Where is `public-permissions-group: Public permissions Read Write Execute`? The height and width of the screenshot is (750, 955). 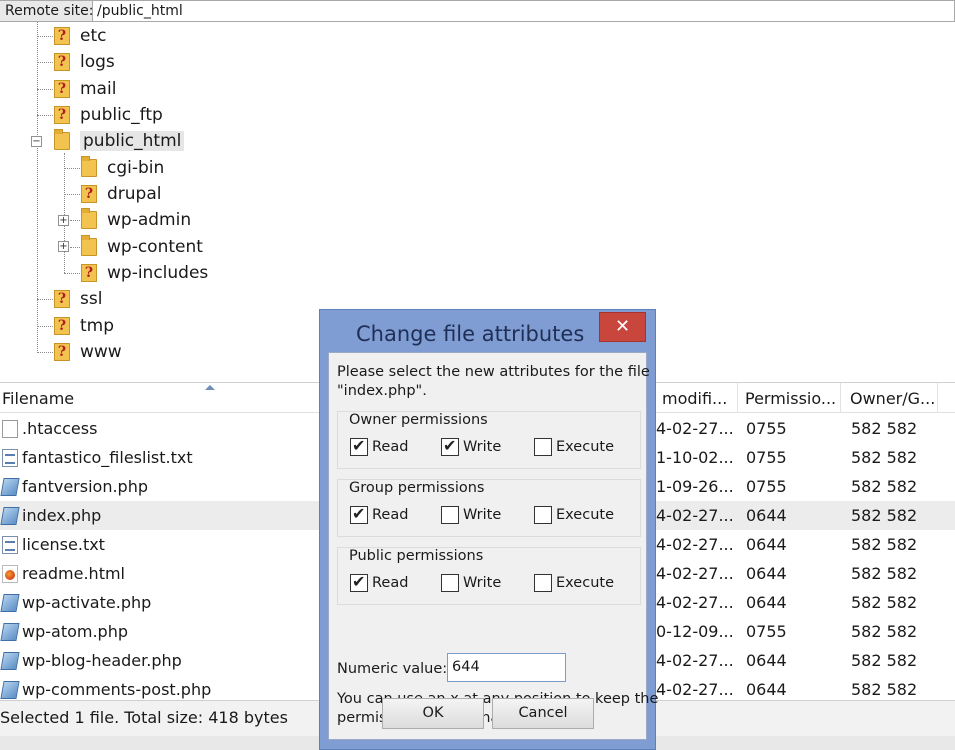 public-permissions-group: Public permissions Read Write Execute is located at coordinates (489, 576).